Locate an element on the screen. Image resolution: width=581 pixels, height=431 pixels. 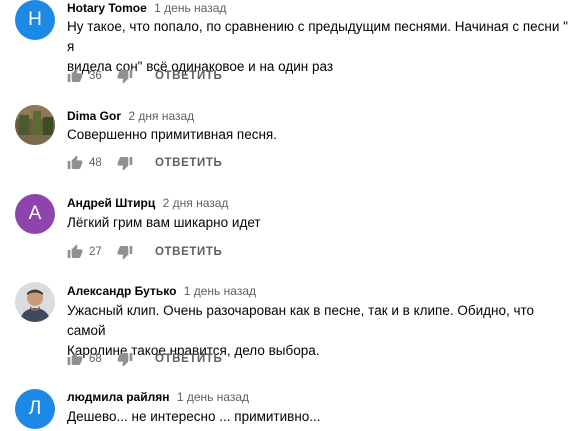
avatar-letter: А is located at coordinates (35, 213).